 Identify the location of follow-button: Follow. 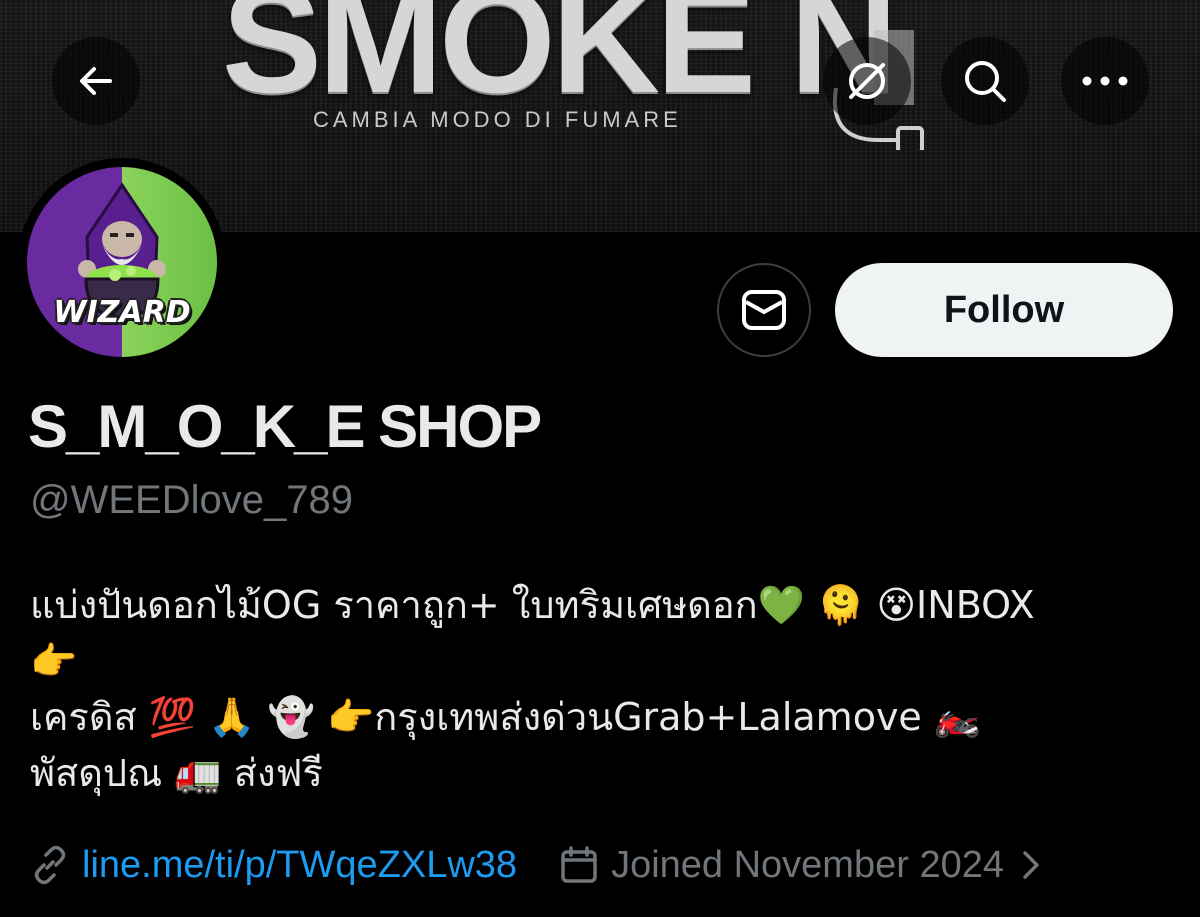
(1004, 310).